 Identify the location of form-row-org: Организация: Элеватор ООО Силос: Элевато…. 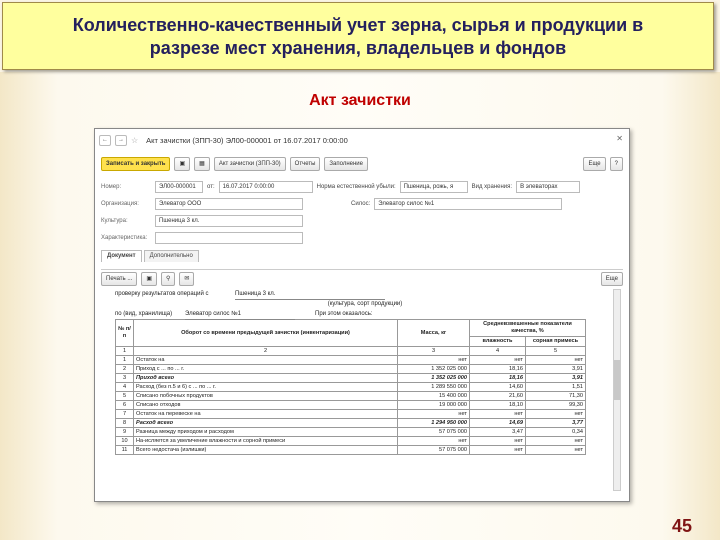
(362, 204).